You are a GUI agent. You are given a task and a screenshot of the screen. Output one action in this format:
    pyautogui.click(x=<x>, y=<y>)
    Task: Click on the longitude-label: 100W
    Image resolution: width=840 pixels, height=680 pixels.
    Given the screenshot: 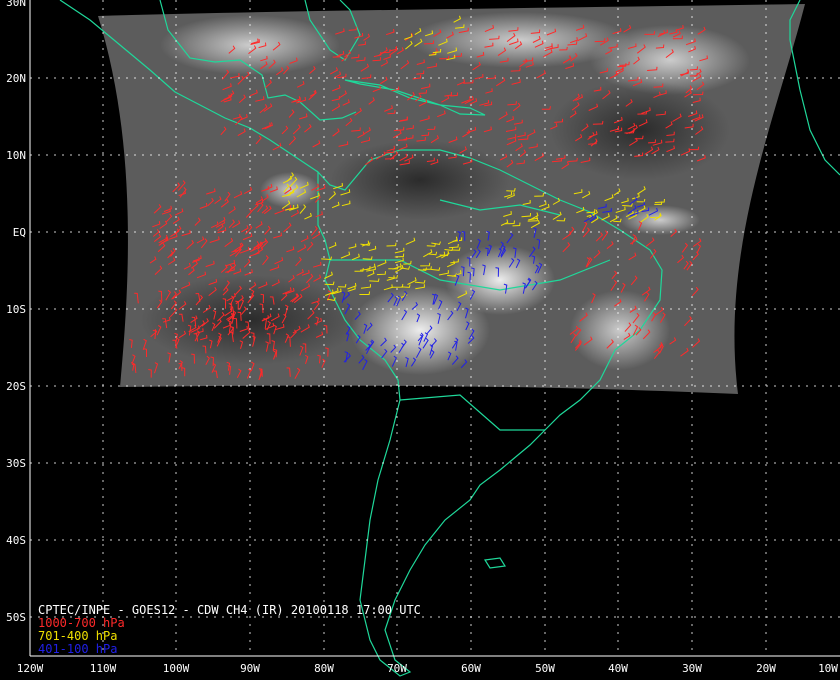 What is the action you would take?
    pyautogui.click(x=176, y=668)
    